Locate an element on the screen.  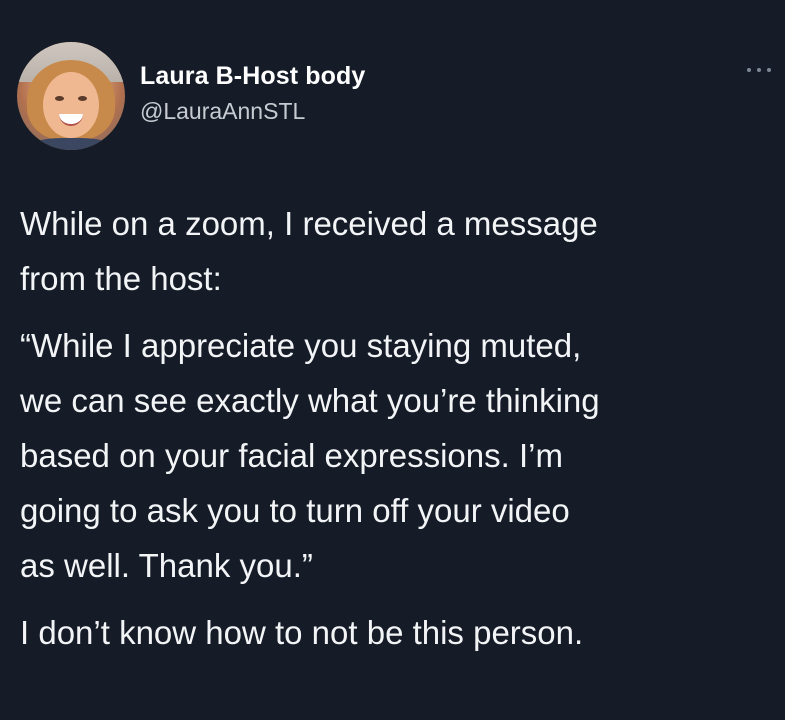
author-display-name: Laura B-Host body is located at coordinates (252, 76).